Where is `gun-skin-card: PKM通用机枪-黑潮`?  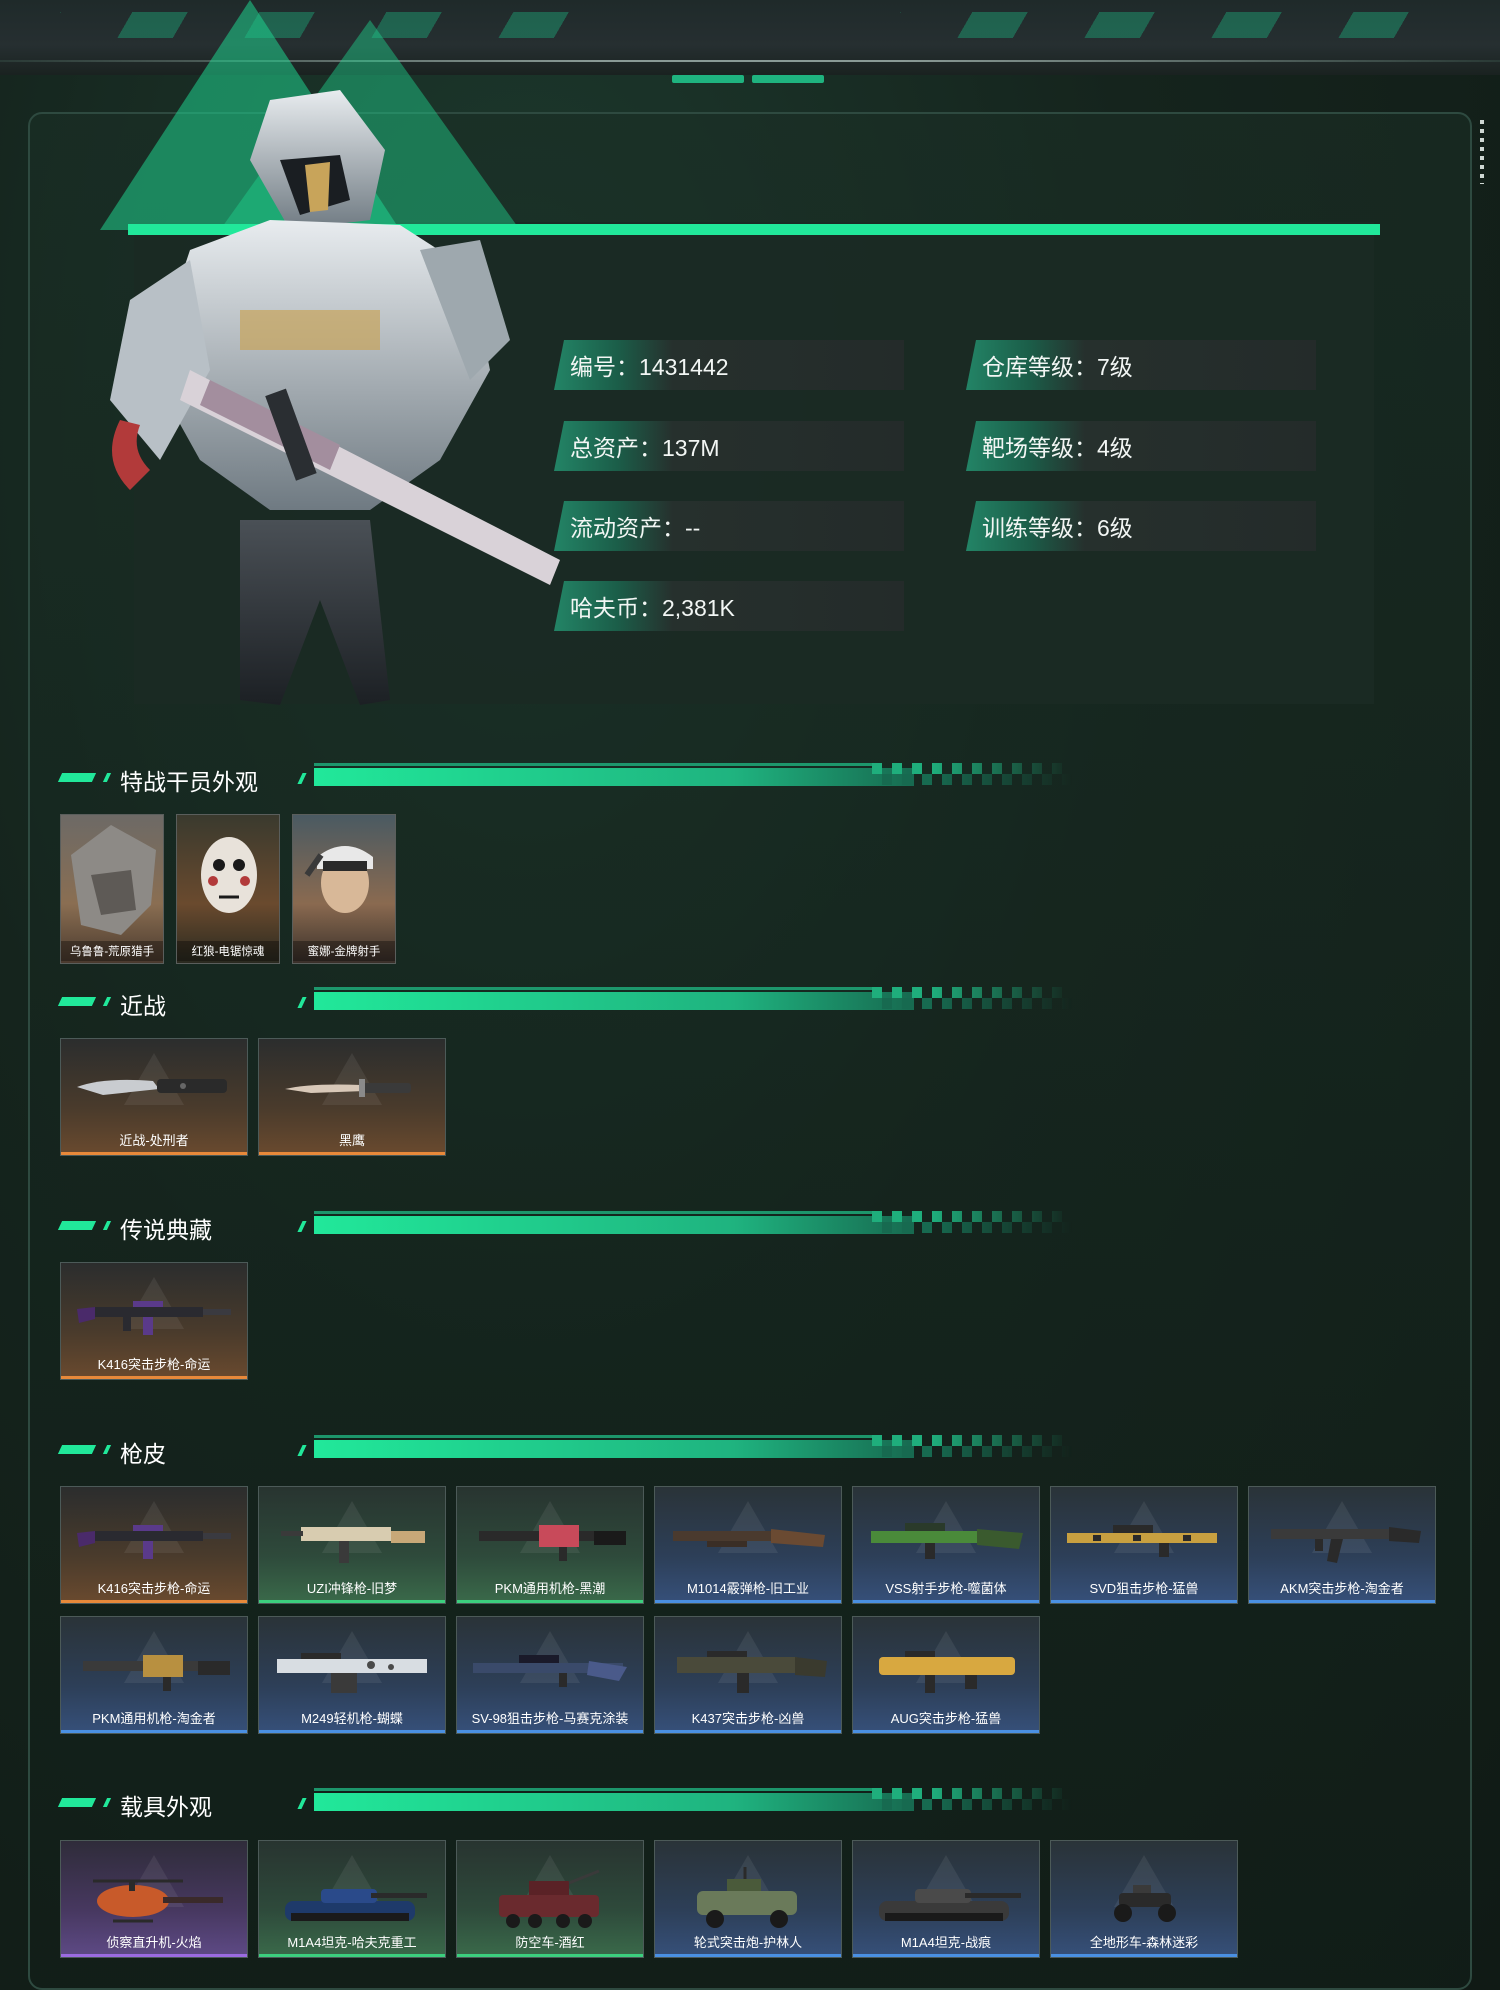
gun-skin-card: PKM通用机枪-黑潮 is located at coordinates (550, 1545).